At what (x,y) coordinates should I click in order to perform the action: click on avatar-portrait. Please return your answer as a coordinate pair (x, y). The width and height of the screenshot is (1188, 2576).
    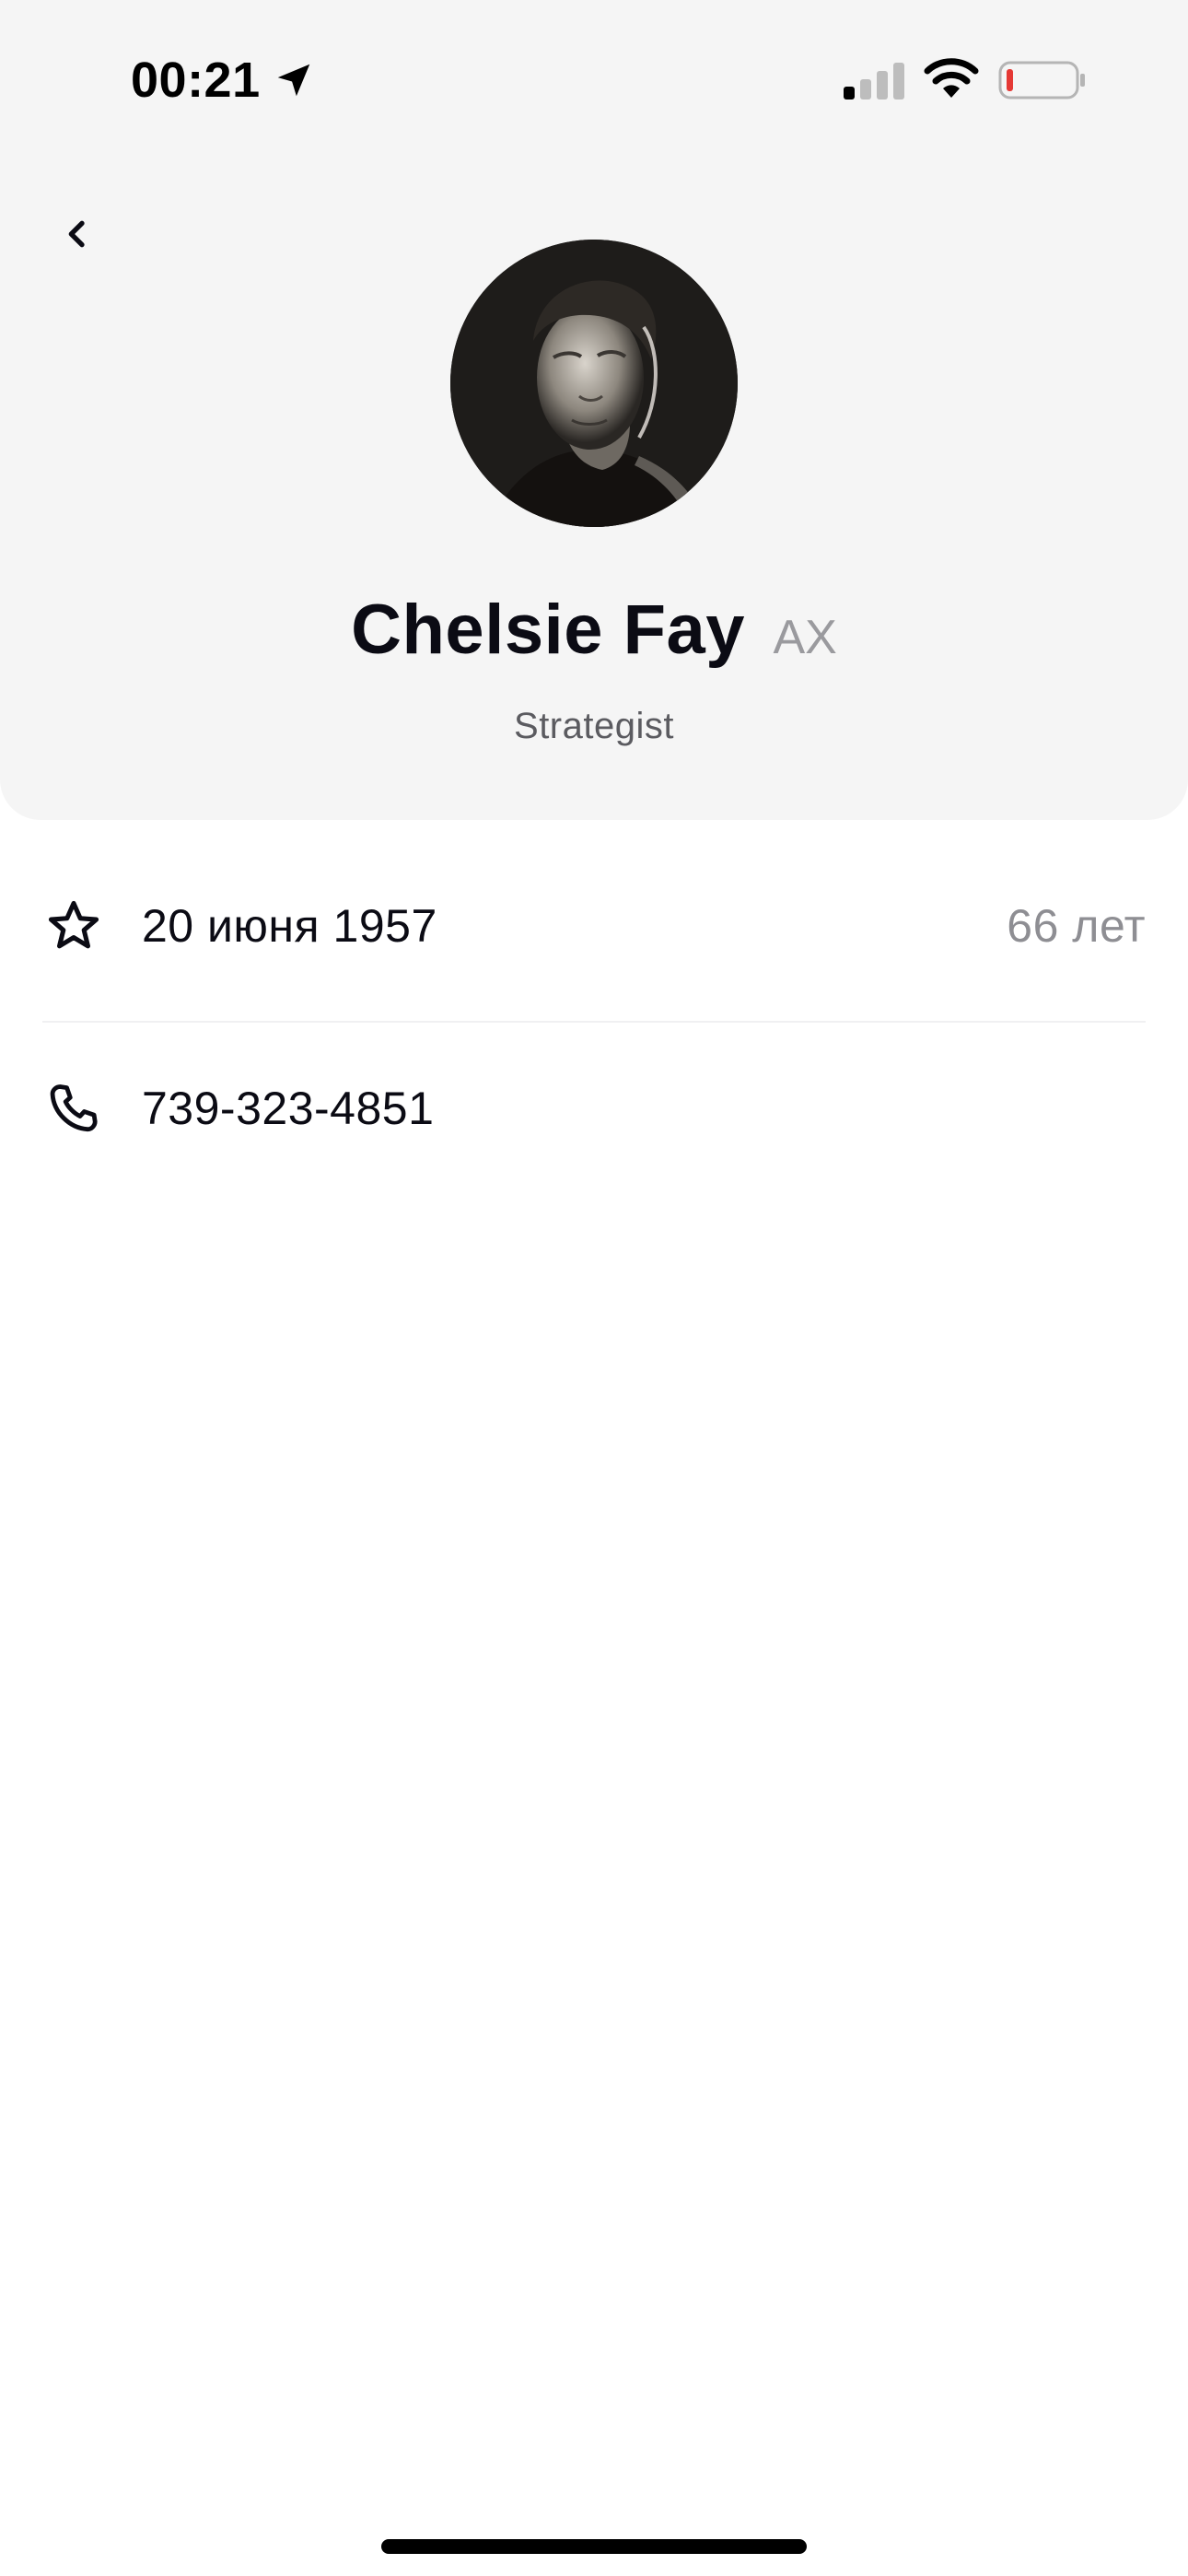
    Looking at the image, I should click on (594, 383).